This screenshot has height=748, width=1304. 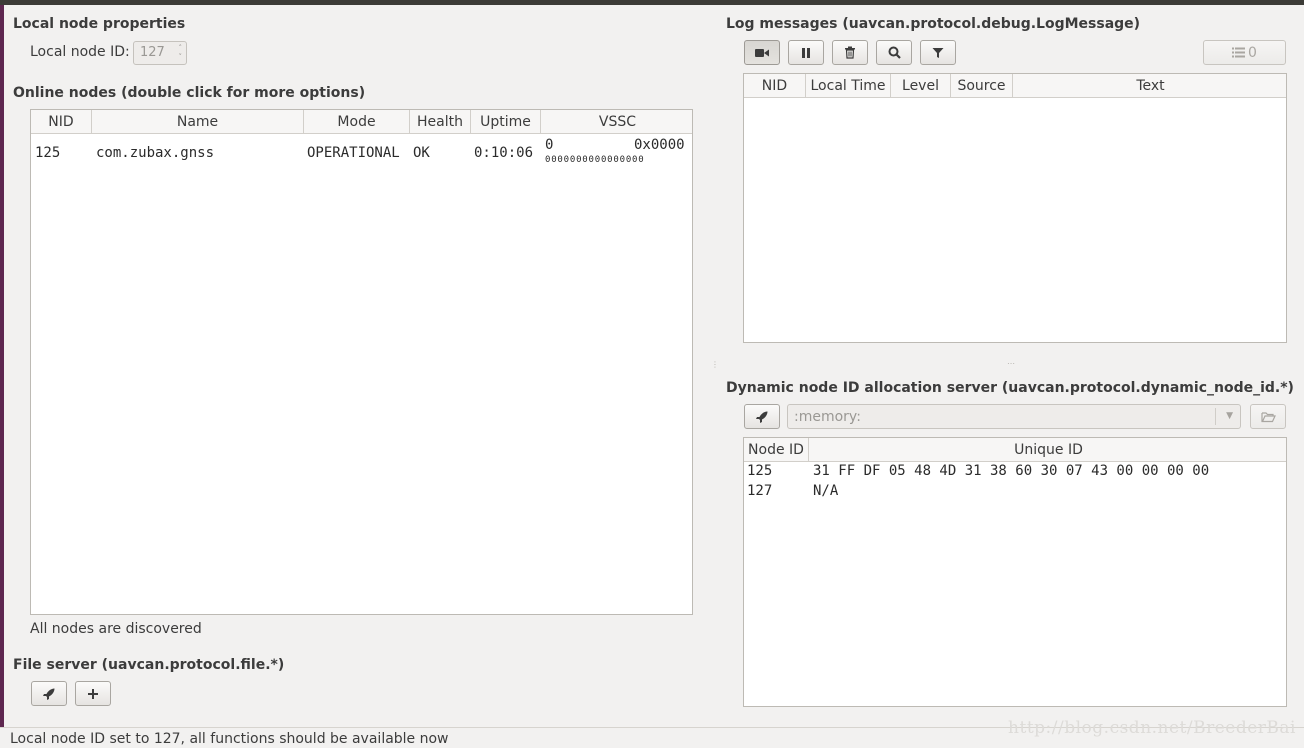 I want to click on log-pause-button, so click(x=806, y=52).